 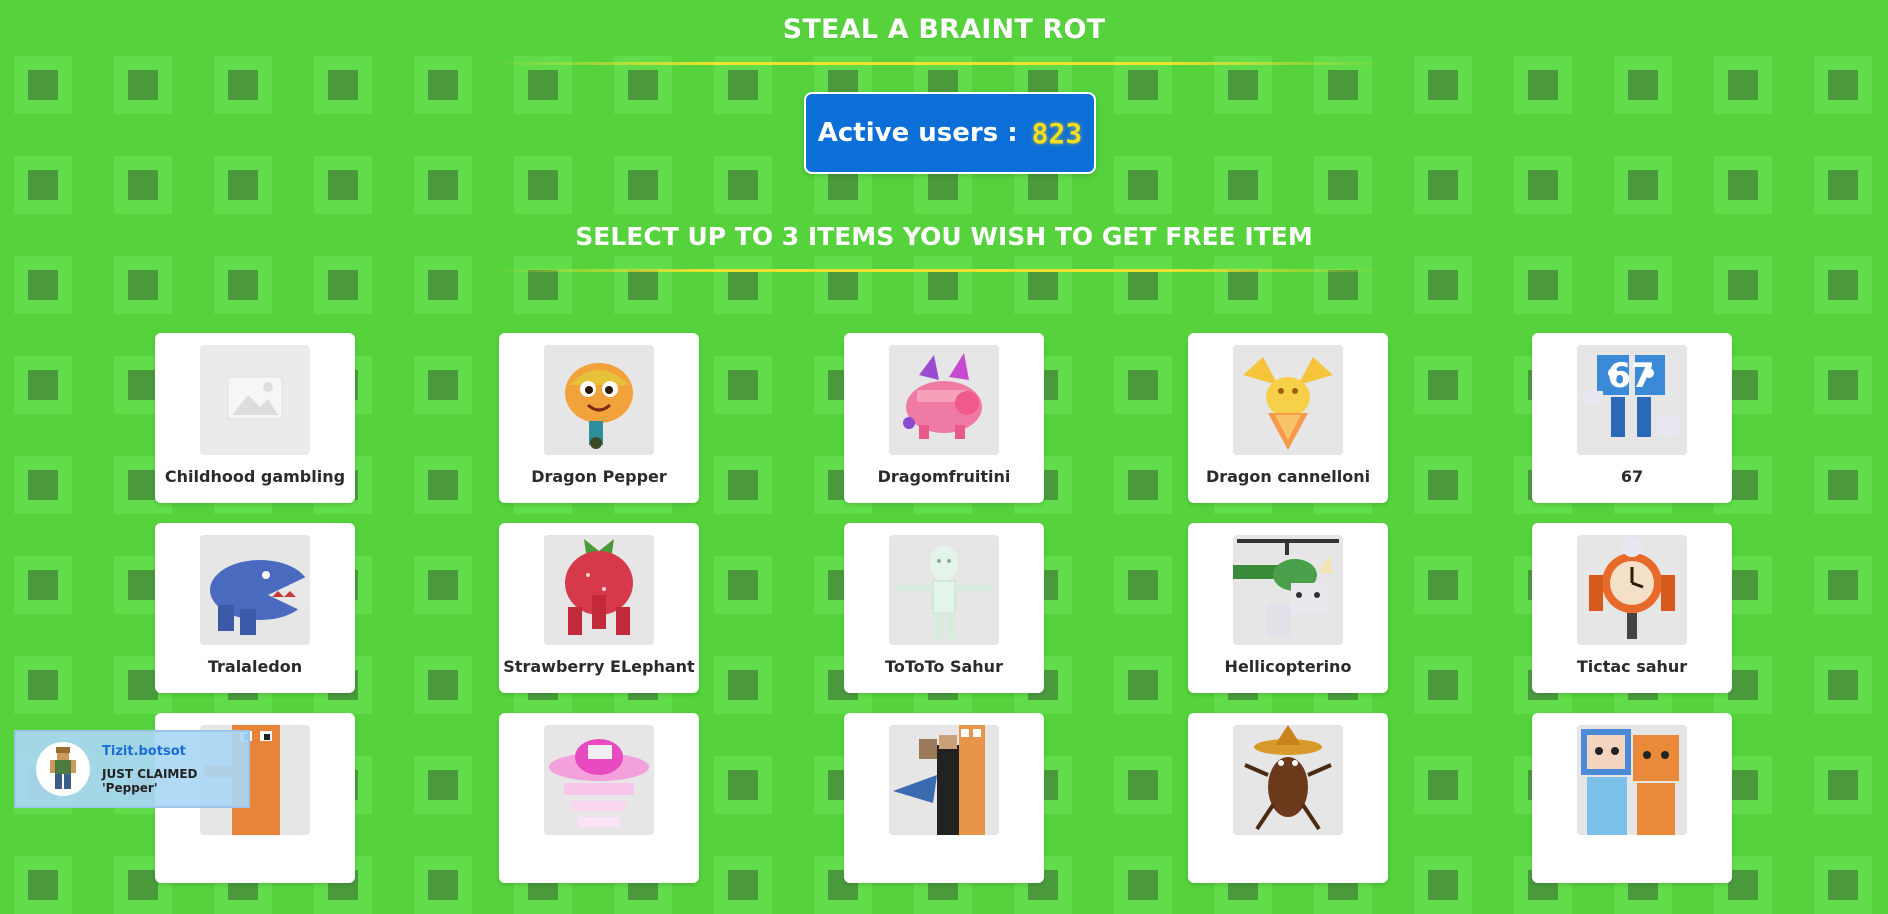 I want to click on white-figure-icon, so click(x=944, y=590).